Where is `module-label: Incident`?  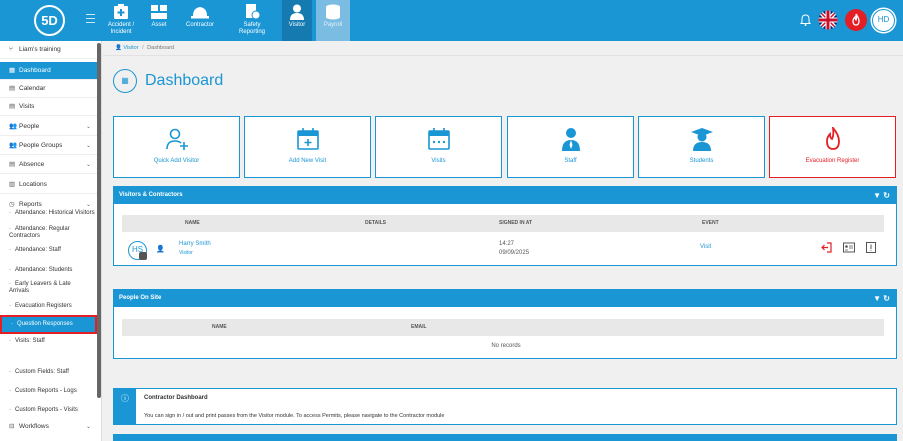
module-label: Incident is located at coordinates (121, 32).